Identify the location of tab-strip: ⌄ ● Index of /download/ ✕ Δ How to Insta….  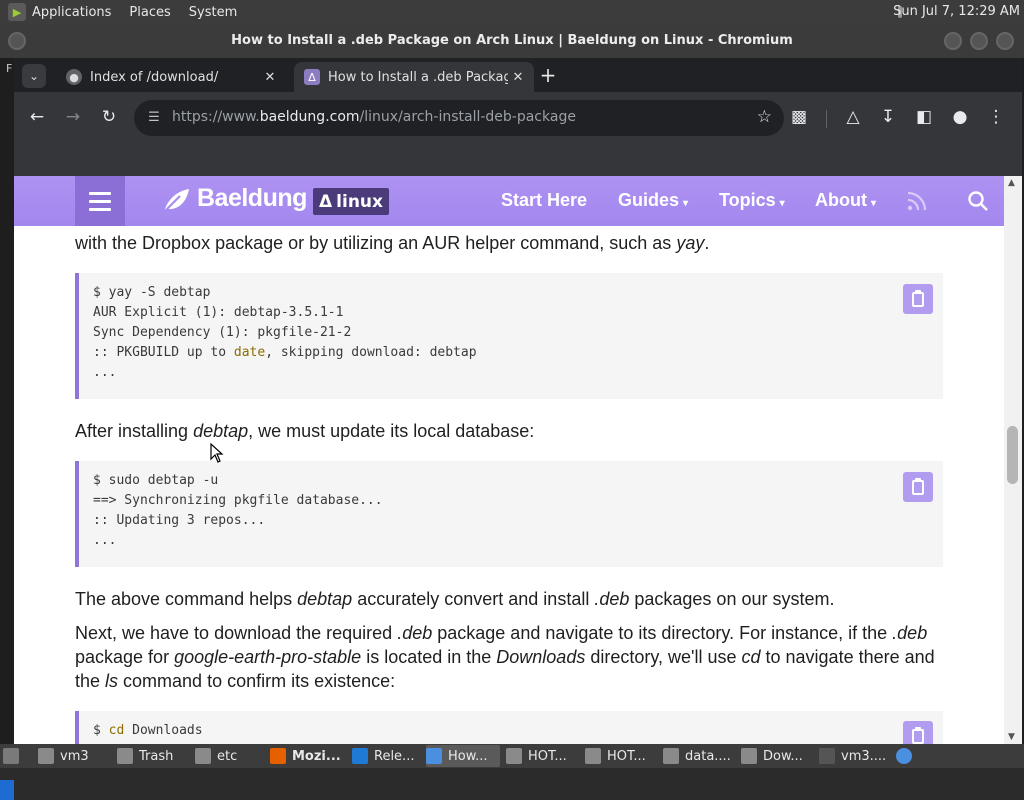
(518, 75).